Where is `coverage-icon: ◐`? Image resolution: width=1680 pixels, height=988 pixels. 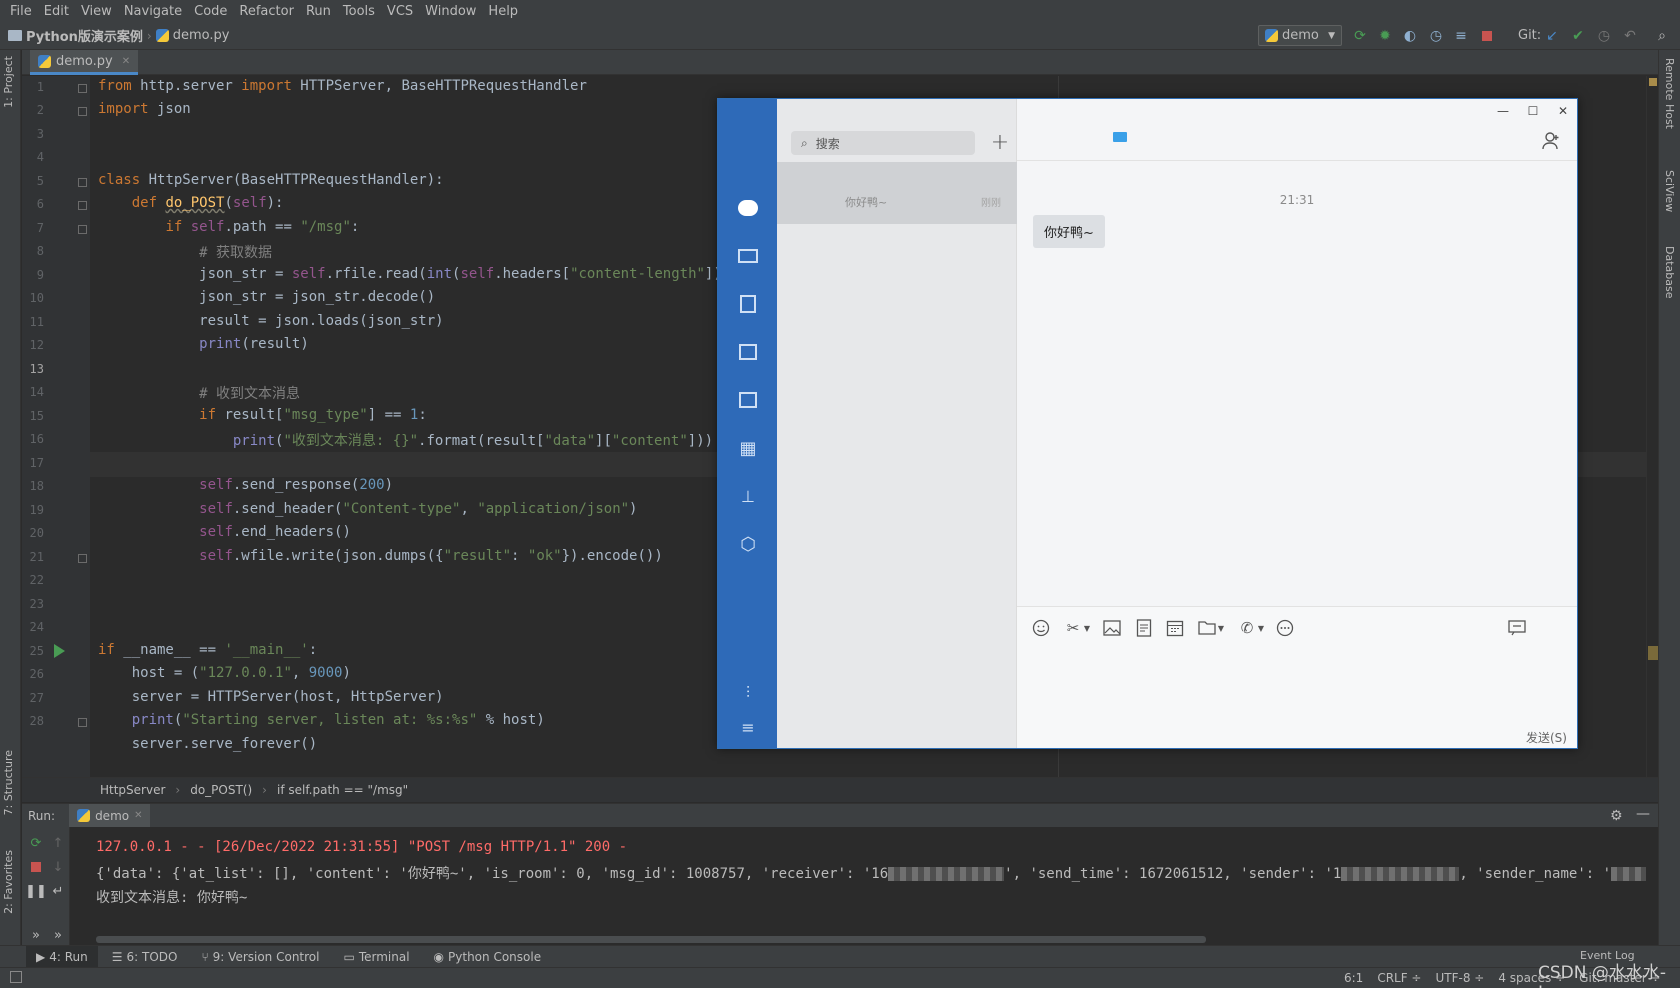 coverage-icon: ◐ is located at coordinates (1410, 36).